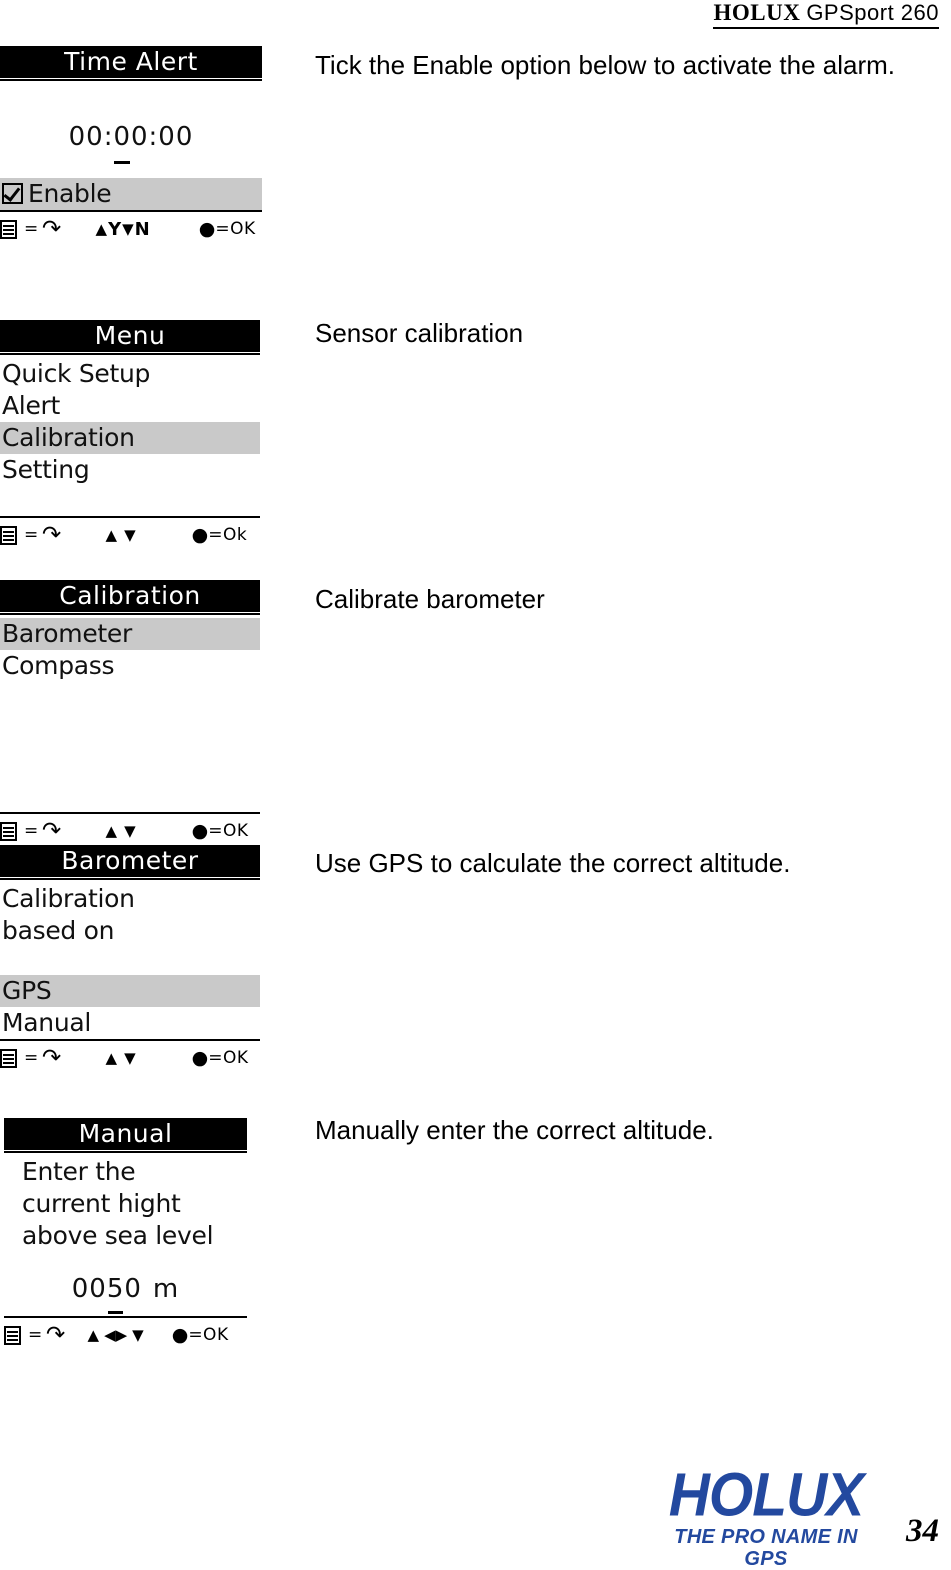 This screenshot has width=951, height=1570. What do you see at coordinates (58, 930) in the screenshot?
I see `barometer-prompt-line2: based on` at bounding box center [58, 930].